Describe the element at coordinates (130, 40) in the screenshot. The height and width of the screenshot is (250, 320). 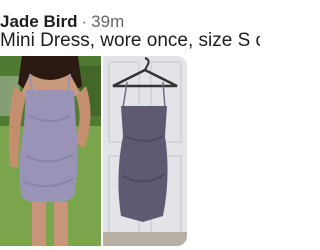
I see `post-text: Mini Dress, wore once, size S or M,` at that location.